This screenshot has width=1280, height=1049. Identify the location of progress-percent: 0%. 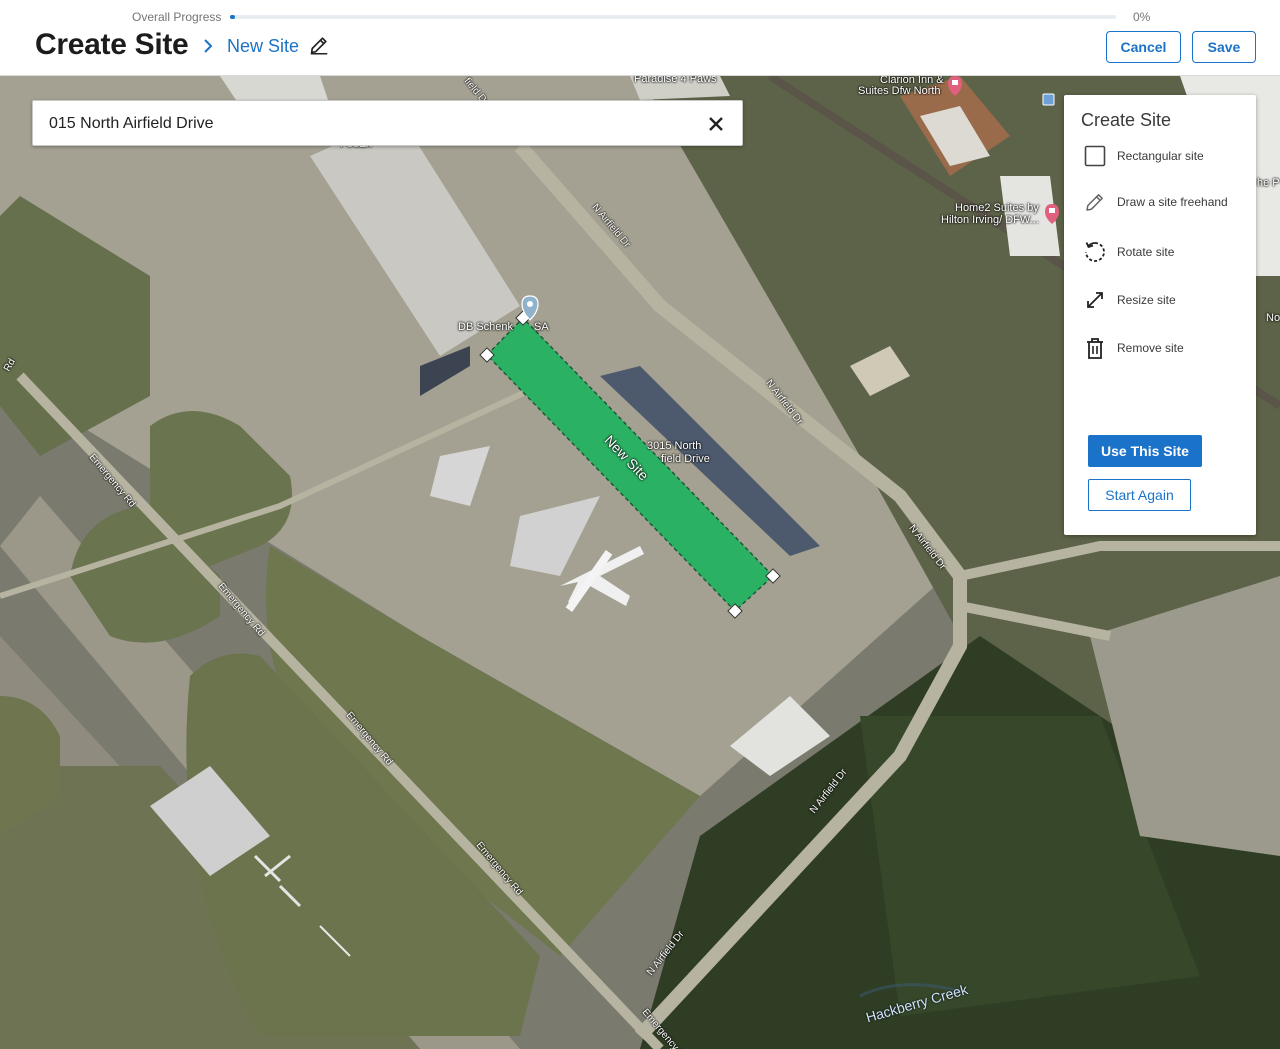
(1142, 17).